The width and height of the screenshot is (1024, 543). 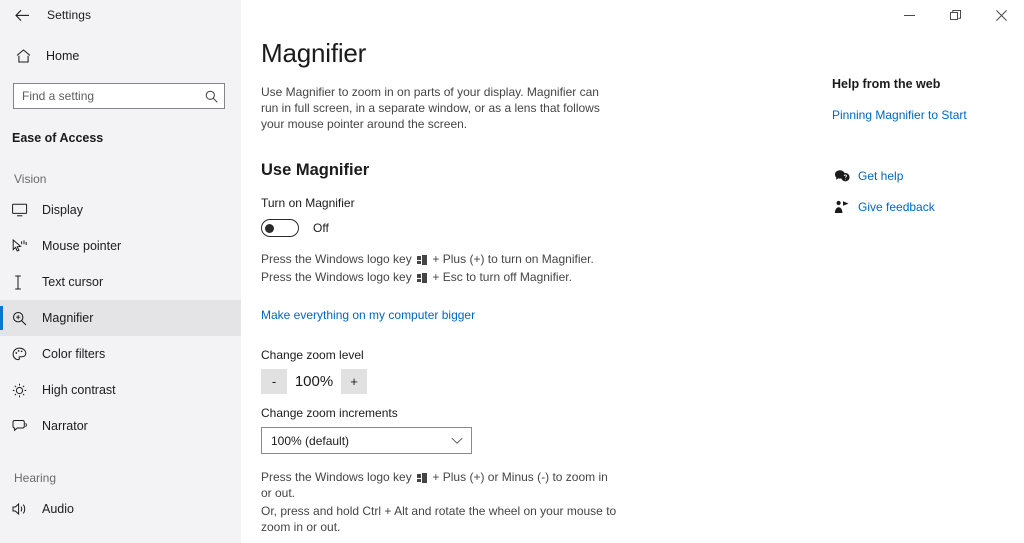 I want to click on sidebar-item-magnifier-label: Magnifier, so click(x=68, y=318).